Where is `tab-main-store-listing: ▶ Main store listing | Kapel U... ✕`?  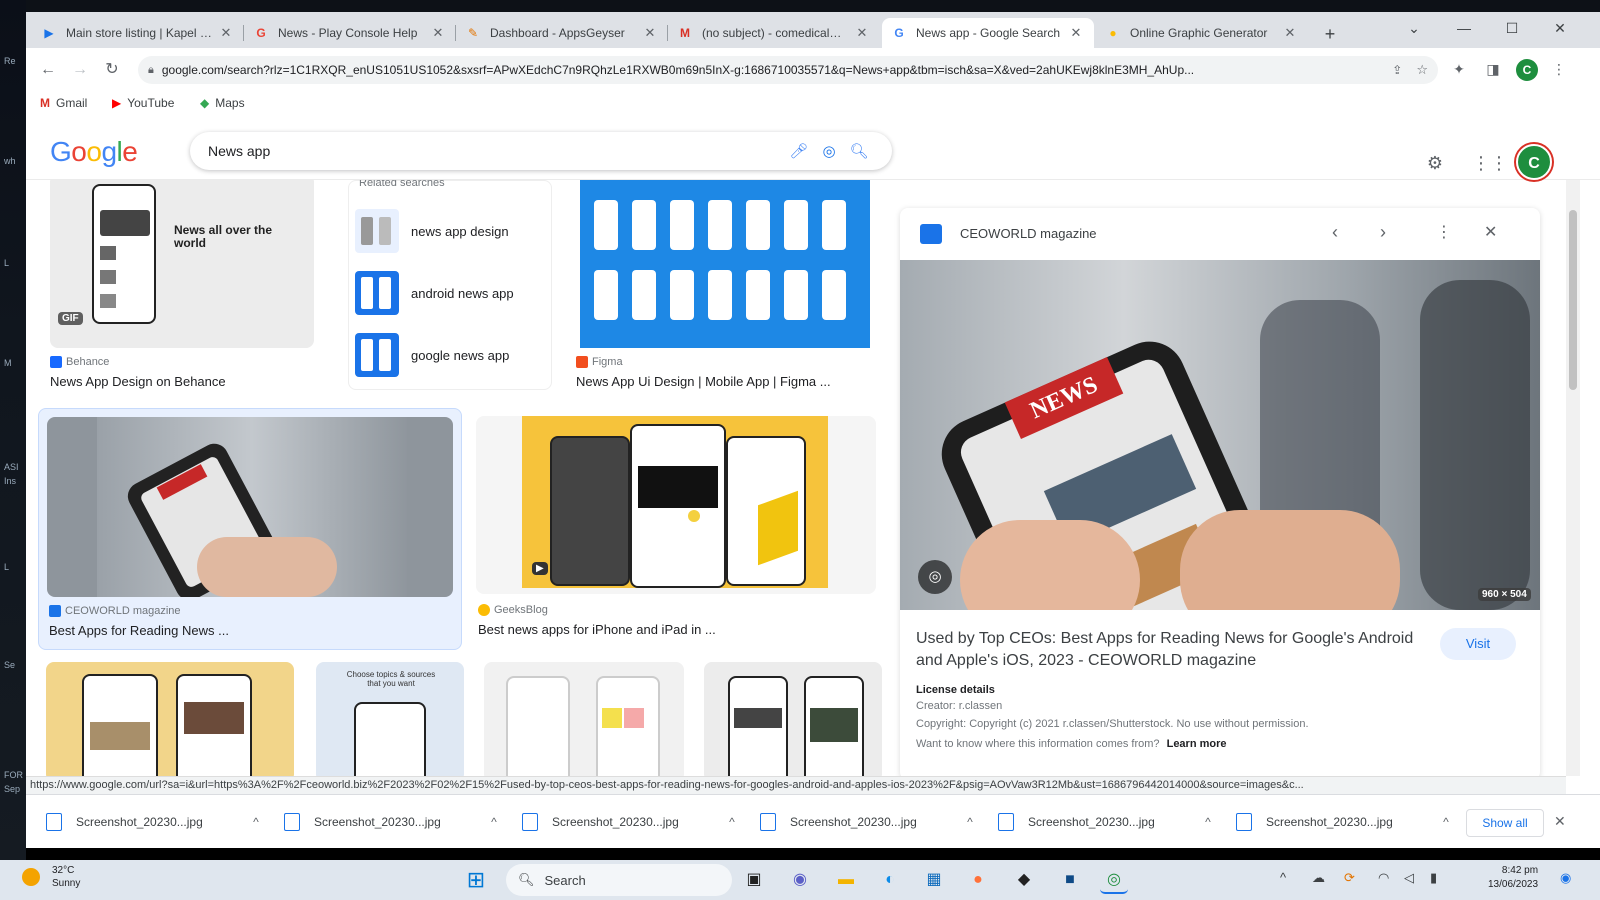 tab-main-store-listing: ▶ Main store listing | Kapel U... ✕ is located at coordinates (138, 33).